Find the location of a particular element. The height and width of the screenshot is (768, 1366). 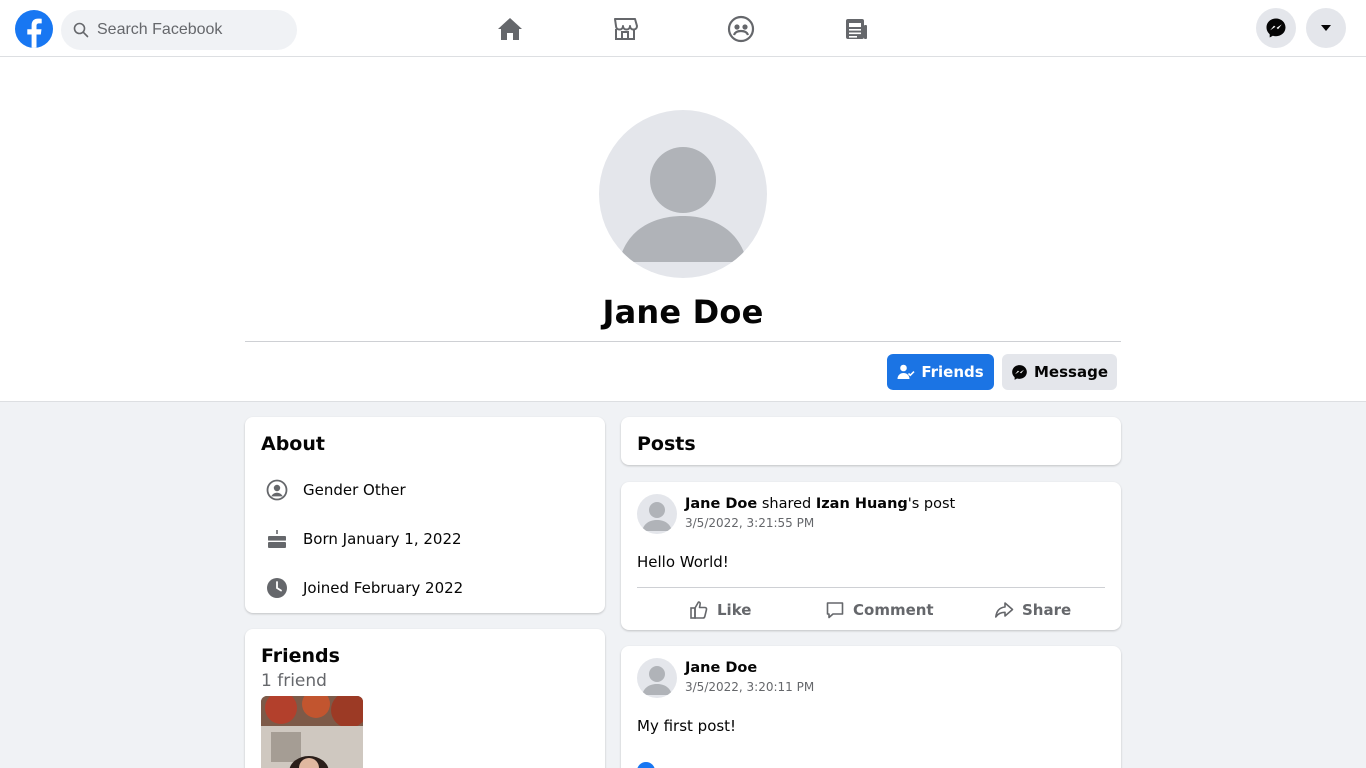

friends-title: Friends is located at coordinates (300, 656).